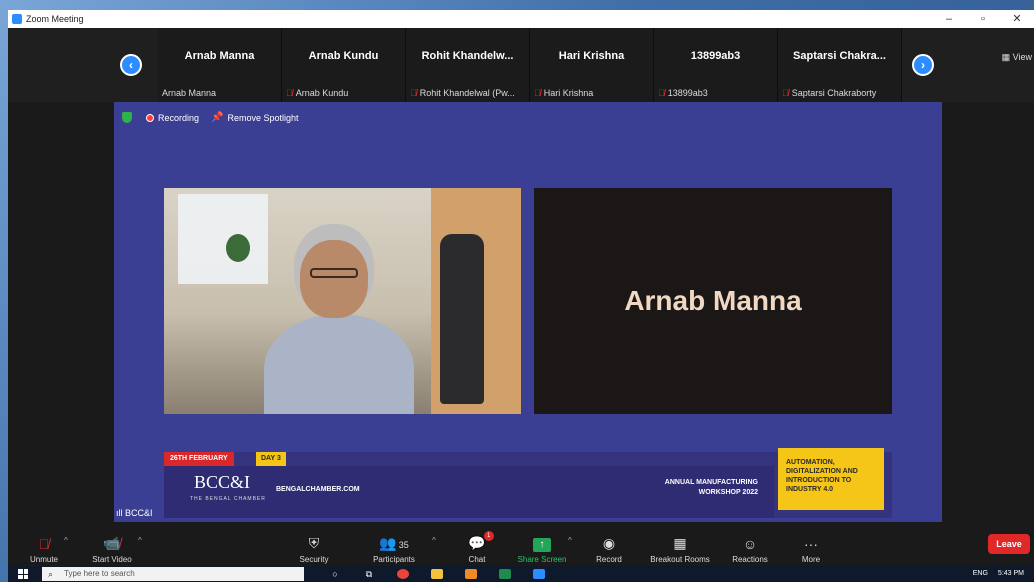 Image resolution: width=1034 pixels, height=582 pixels. Describe the element at coordinates (609, 546) in the screenshot. I see `record-button: ◉ Record` at that location.